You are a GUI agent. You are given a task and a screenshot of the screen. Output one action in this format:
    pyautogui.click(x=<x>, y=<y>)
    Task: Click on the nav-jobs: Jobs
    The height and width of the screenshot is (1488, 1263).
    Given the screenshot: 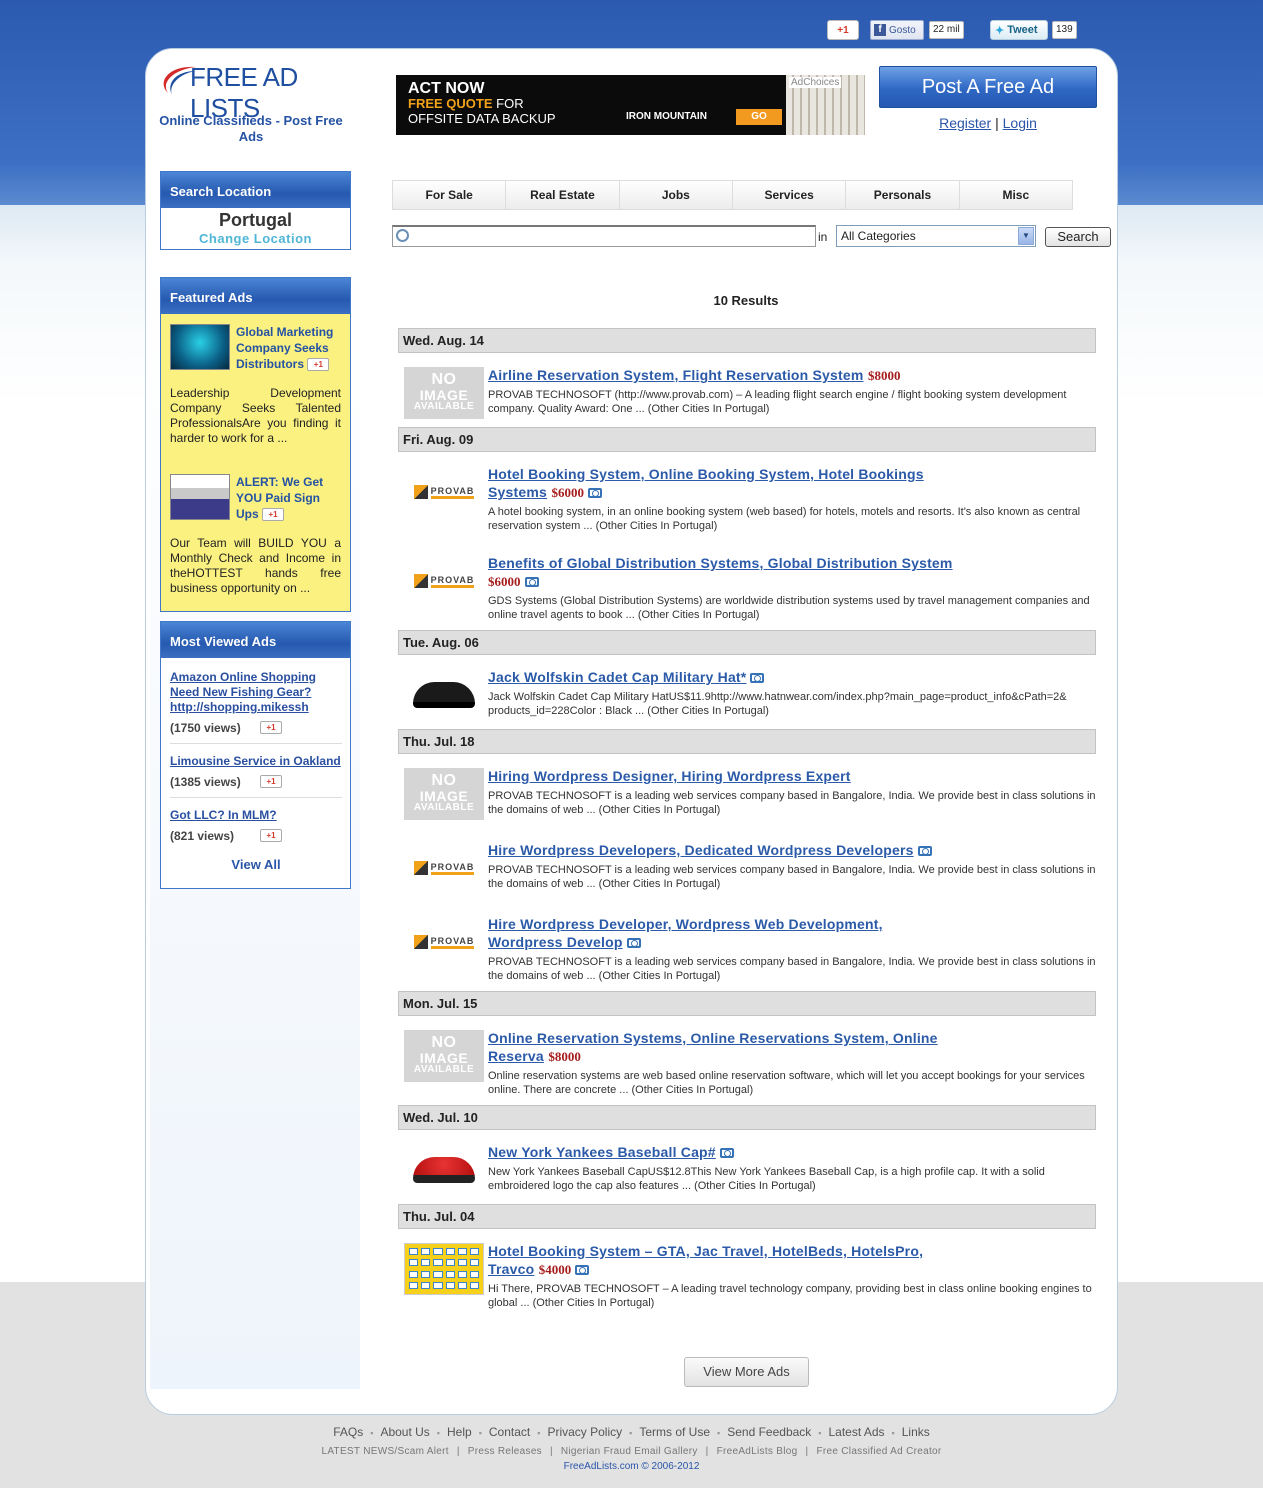 What is the action you would take?
    pyautogui.click(x=676, y=195)
    